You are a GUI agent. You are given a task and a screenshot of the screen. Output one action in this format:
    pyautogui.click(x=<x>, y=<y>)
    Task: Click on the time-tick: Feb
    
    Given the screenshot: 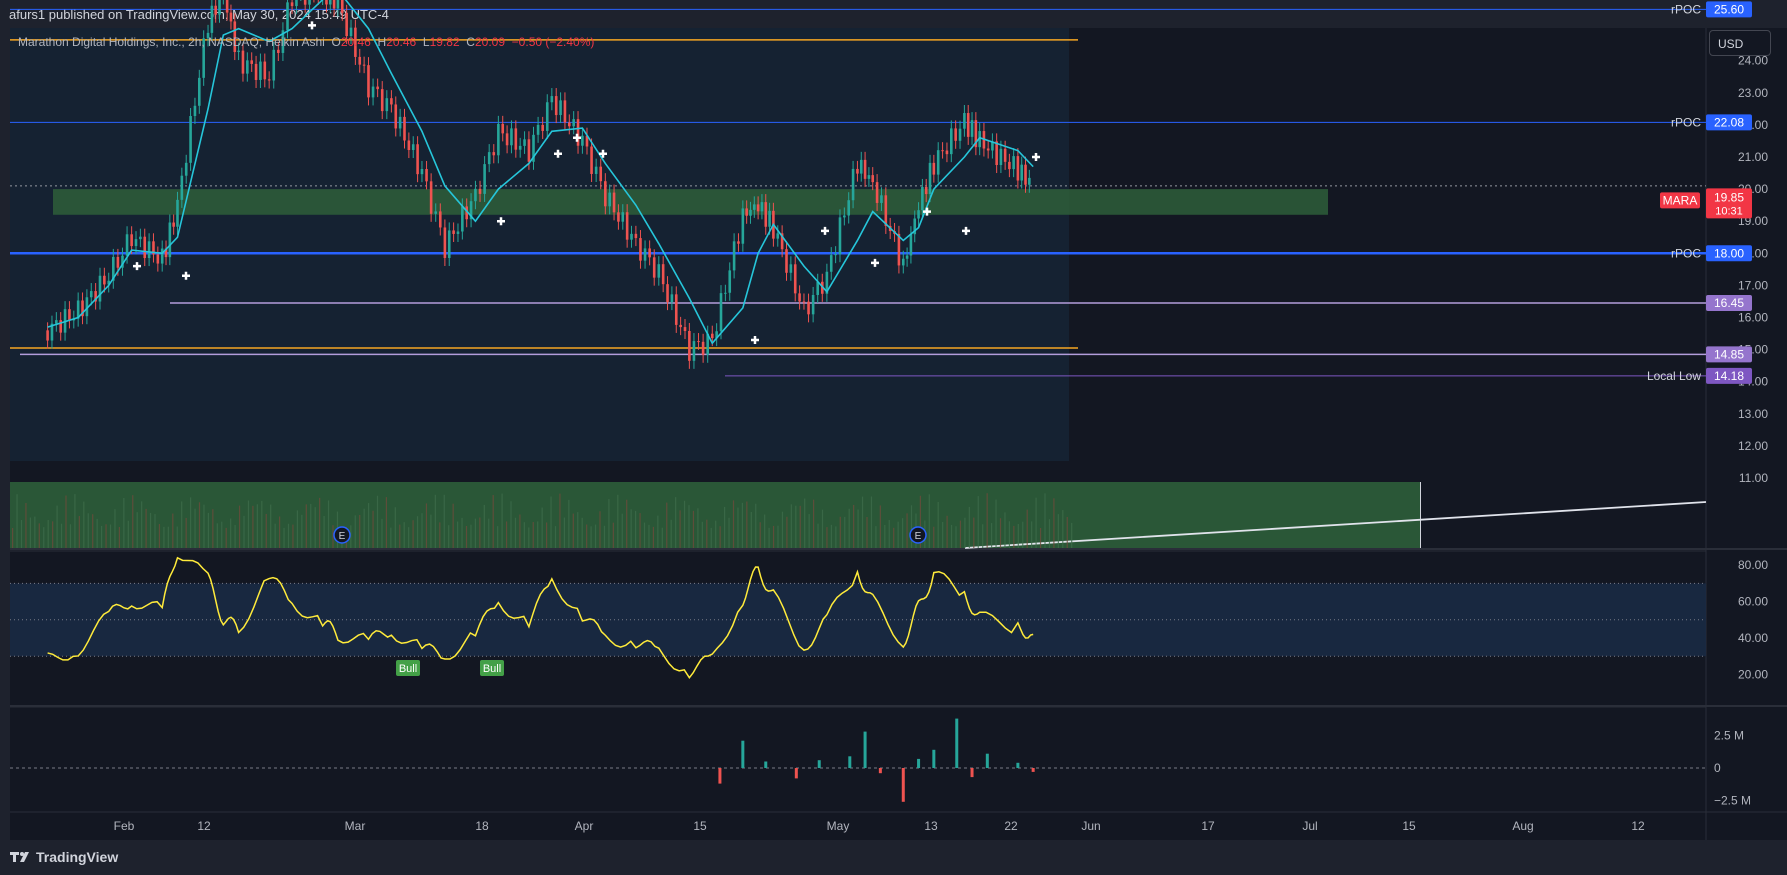 What is the action you would take?
    pyautogui.click(x=124, y=826)
    